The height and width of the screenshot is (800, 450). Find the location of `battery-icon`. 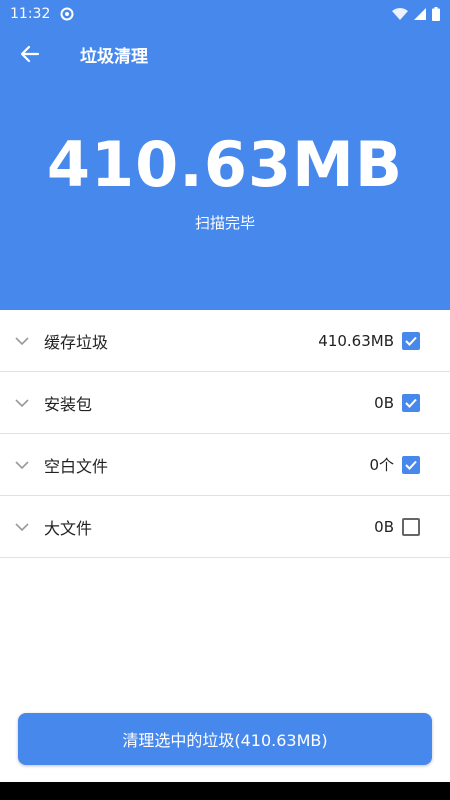

battery-icon is located at coordinates (436, 14).